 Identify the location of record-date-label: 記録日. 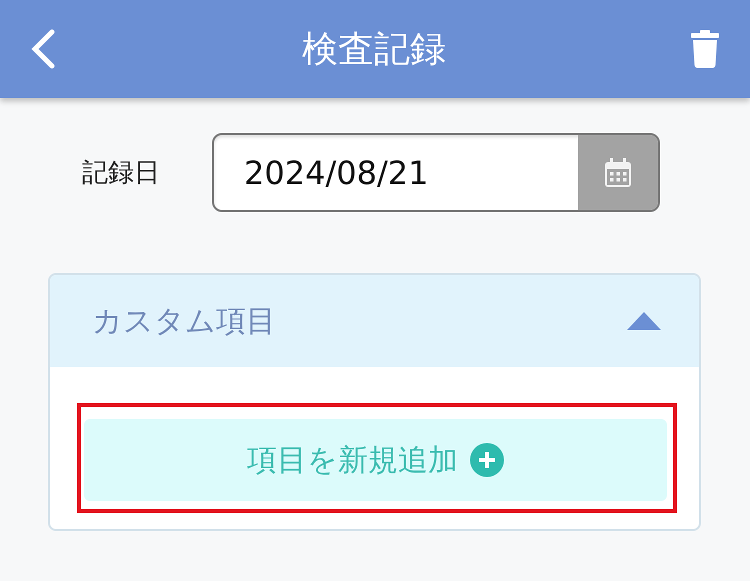
(121, 173).